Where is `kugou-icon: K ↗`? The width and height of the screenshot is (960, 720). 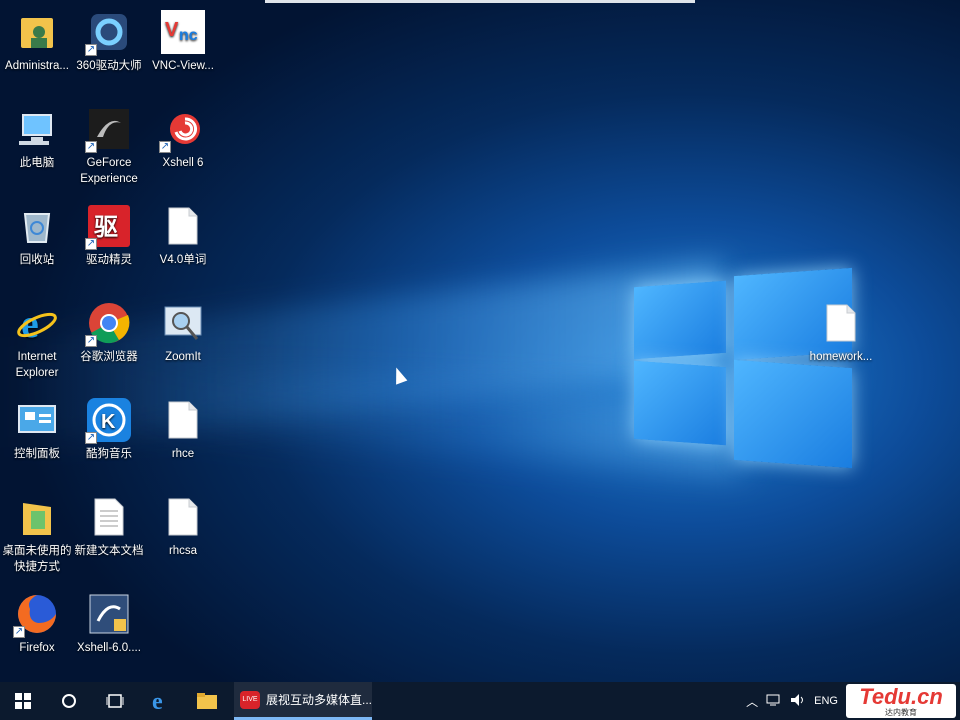
kugou-icon: K ↗ is located at coordinates (108, 421).